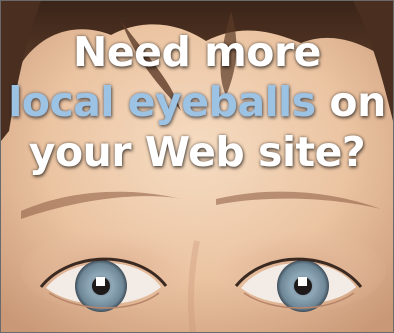 The width and height of the screenshot is (394, 333). Describe the element at coordinates (197, 52) in the screenshot. I see `headline-line-1: Need more` at that location.